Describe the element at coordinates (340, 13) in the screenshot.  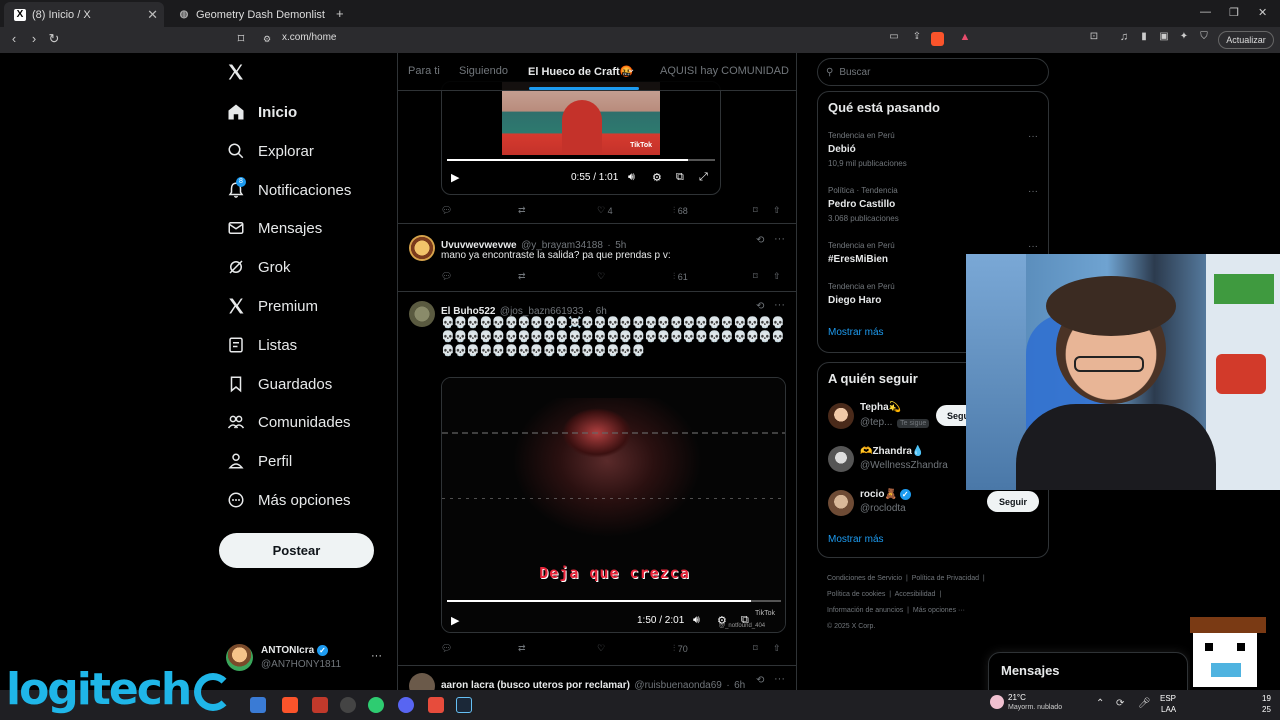
I see `new-tab-icon: +` at that location.